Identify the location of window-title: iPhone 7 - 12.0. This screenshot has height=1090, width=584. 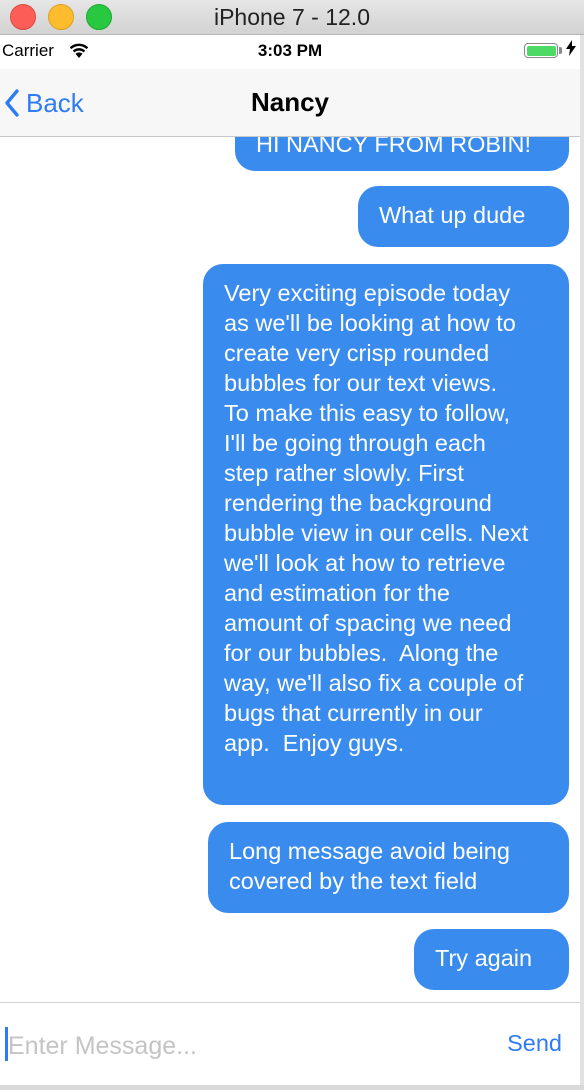
(291, 17).